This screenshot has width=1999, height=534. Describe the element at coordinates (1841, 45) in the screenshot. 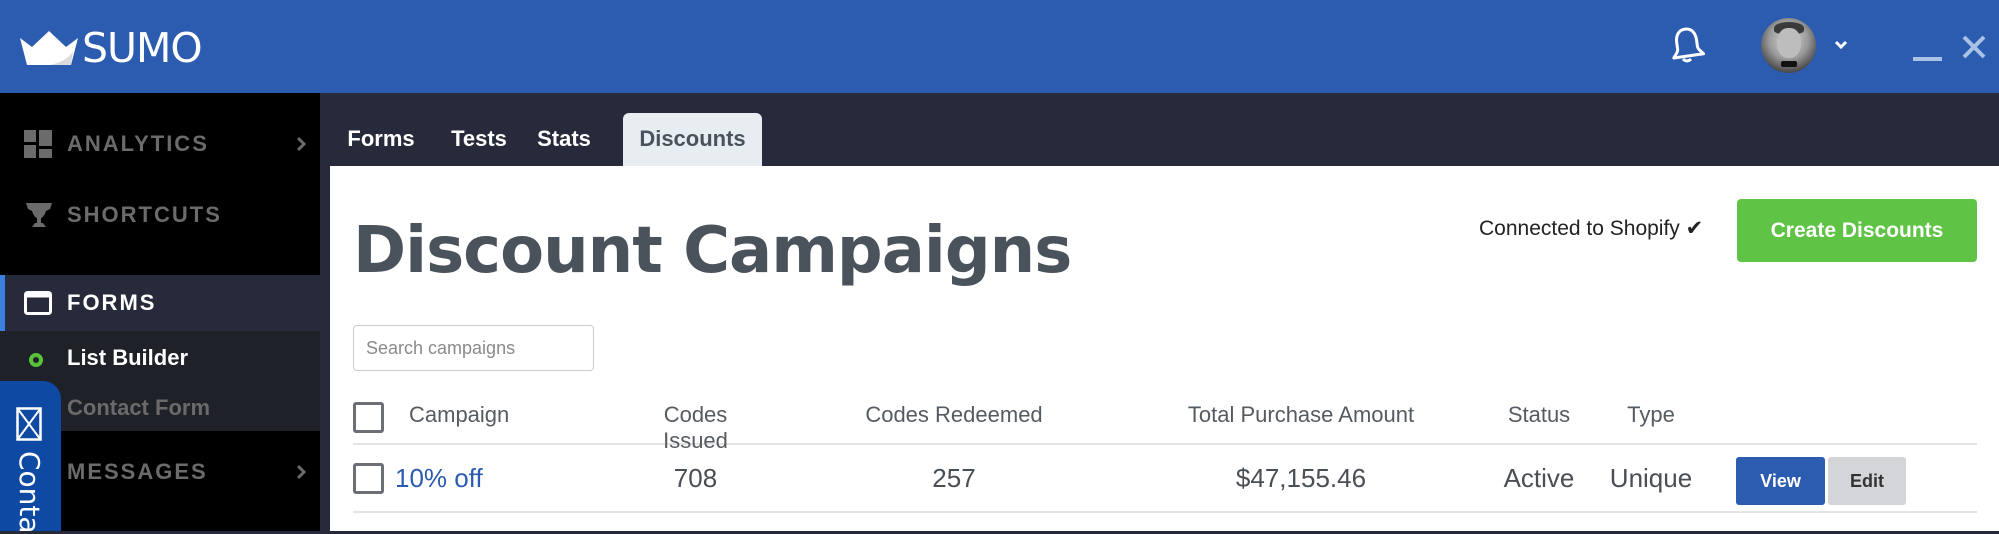

I see `chevron-down-icon` at that location.